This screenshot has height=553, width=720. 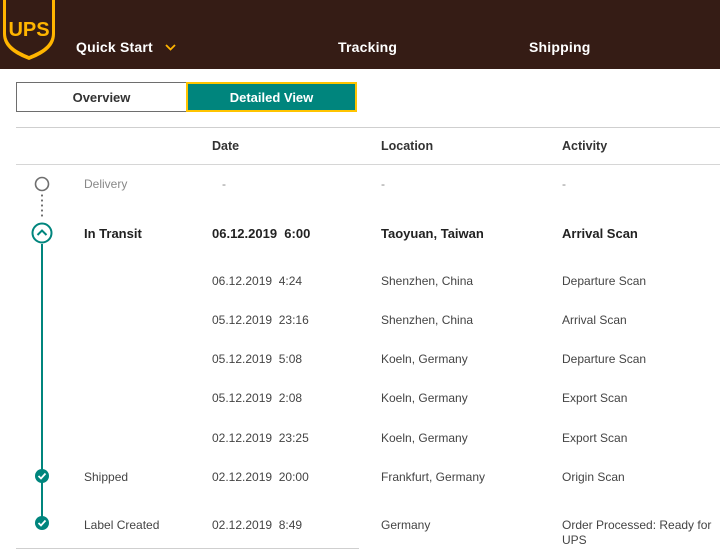 What do you see at coordinates (432, 233) in the screenshot?
I see `row-location: Taoyuan, Taiwan` at bounding box center [432, 233].